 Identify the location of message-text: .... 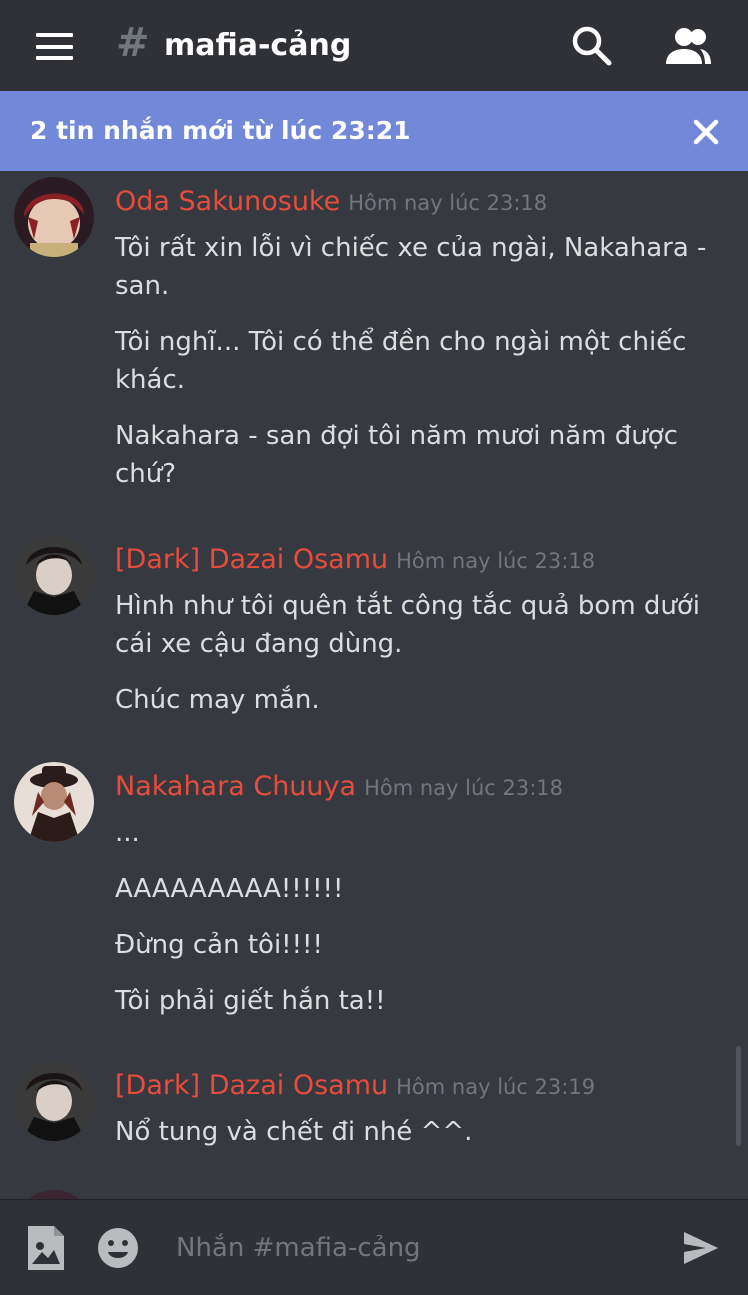
(415, 833).